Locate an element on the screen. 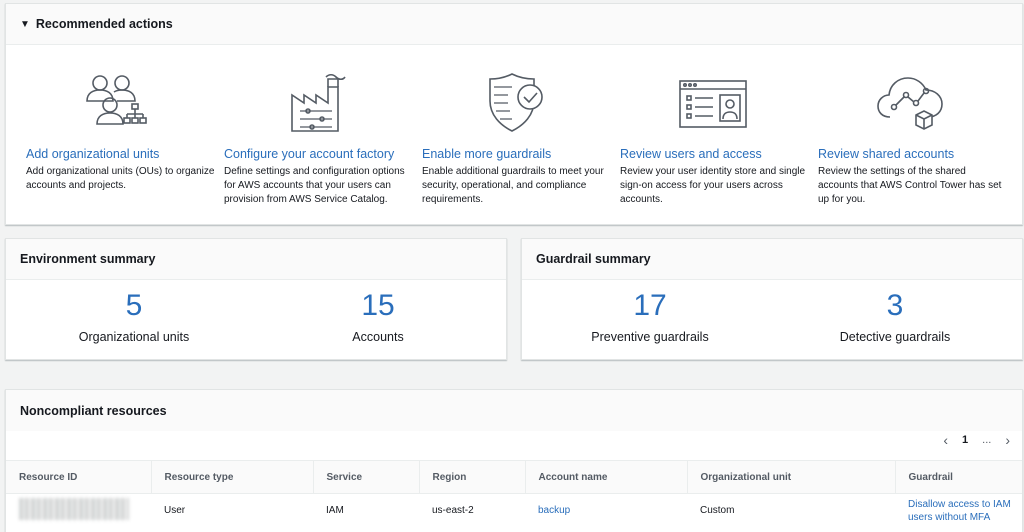 This screenshot has height=532, width=1024. factory-icon is located at coordinates (318, 102).